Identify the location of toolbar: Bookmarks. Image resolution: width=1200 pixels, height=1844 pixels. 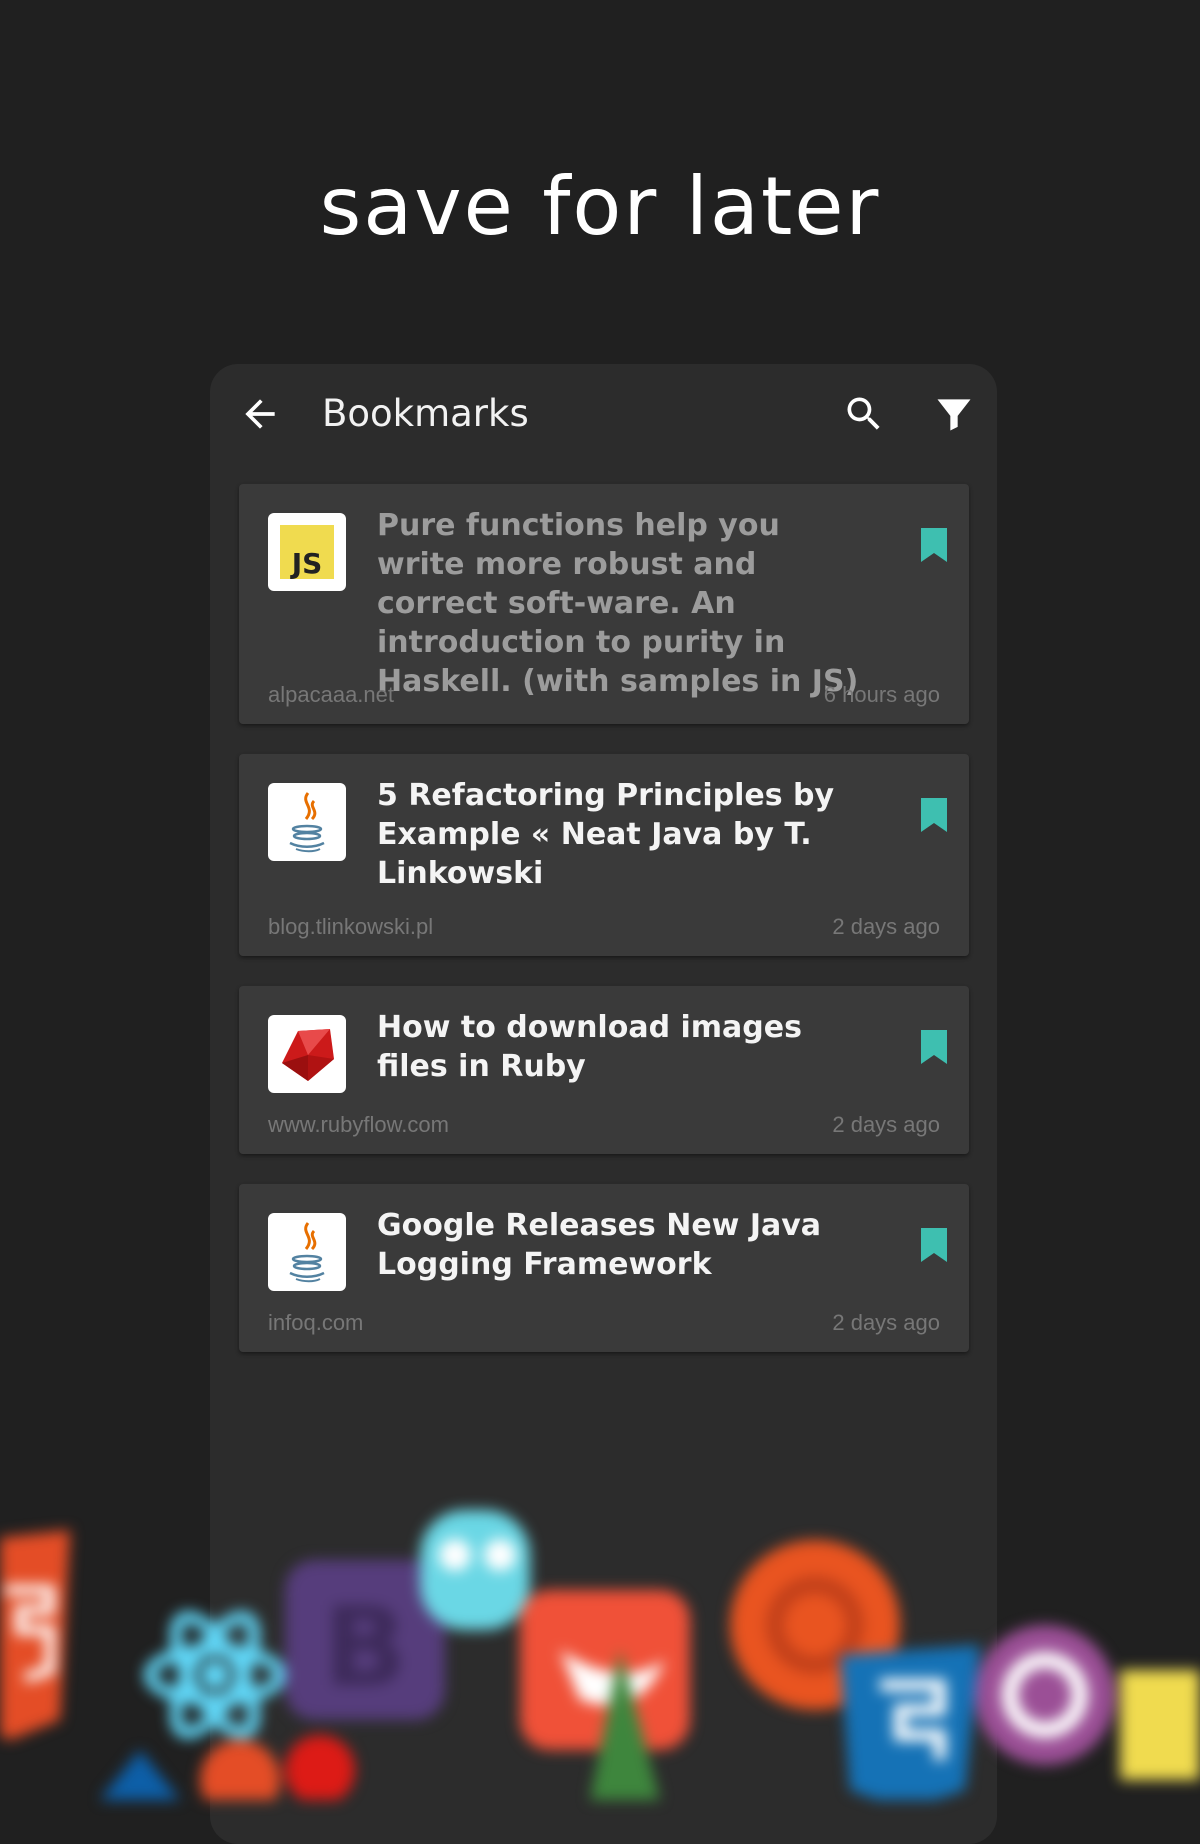
(603, 414).